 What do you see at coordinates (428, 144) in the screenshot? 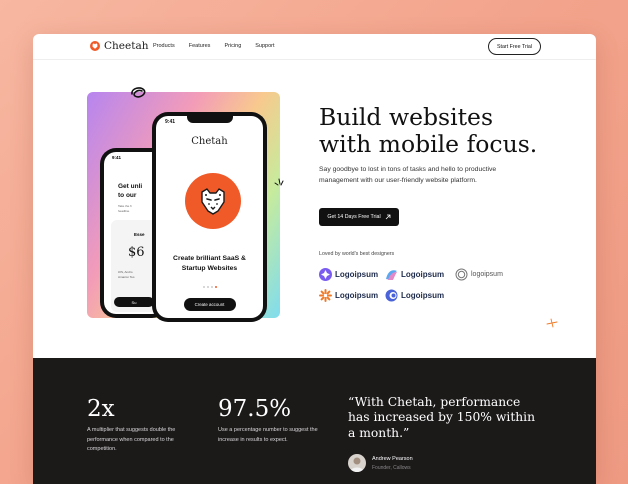
I see `hero-title-line2: with mobile focus.` at bounding box center [428, 144].